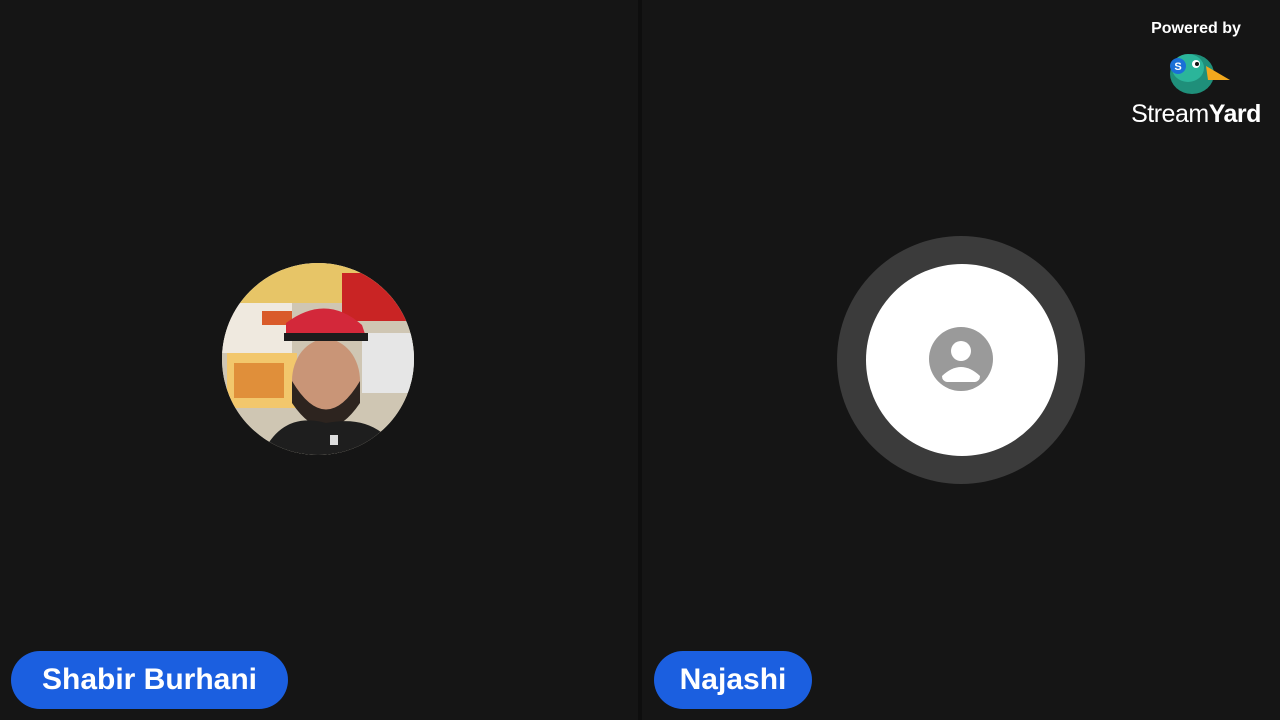 This screenshot has width=1280, height=720. I want to click on participant-photo-avatar, so click(318, 359).